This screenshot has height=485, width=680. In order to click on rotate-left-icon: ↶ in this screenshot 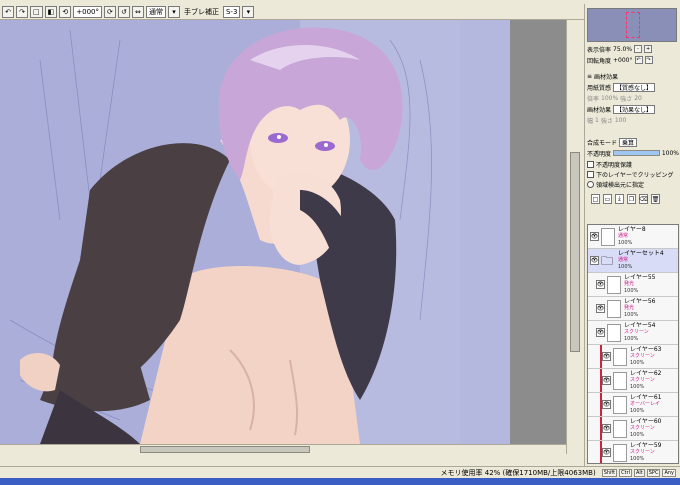, I will do `click(638, 60)`.